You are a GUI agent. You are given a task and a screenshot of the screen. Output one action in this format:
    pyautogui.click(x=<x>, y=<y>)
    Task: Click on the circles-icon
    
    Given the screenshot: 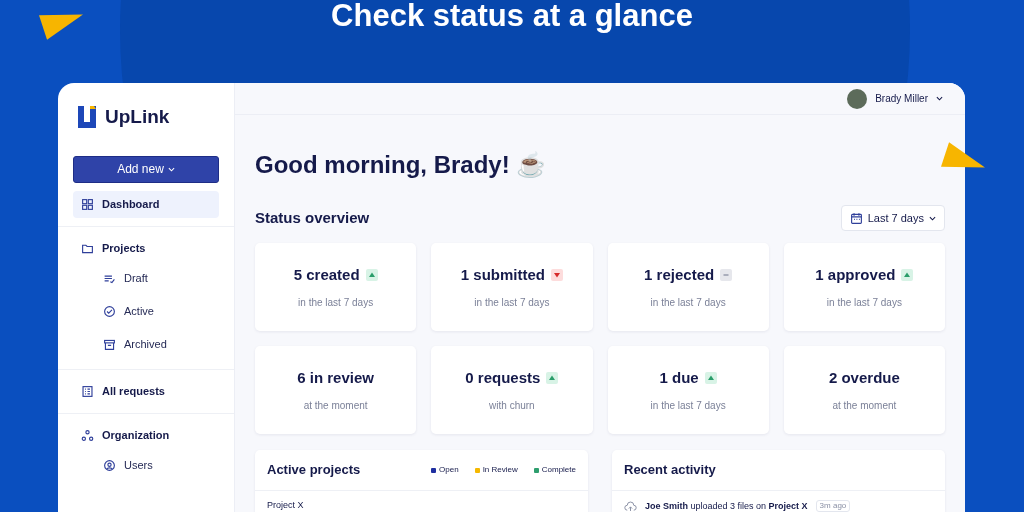 What is the action you would take?
    pyautogui.click(x=87, y=435)
    